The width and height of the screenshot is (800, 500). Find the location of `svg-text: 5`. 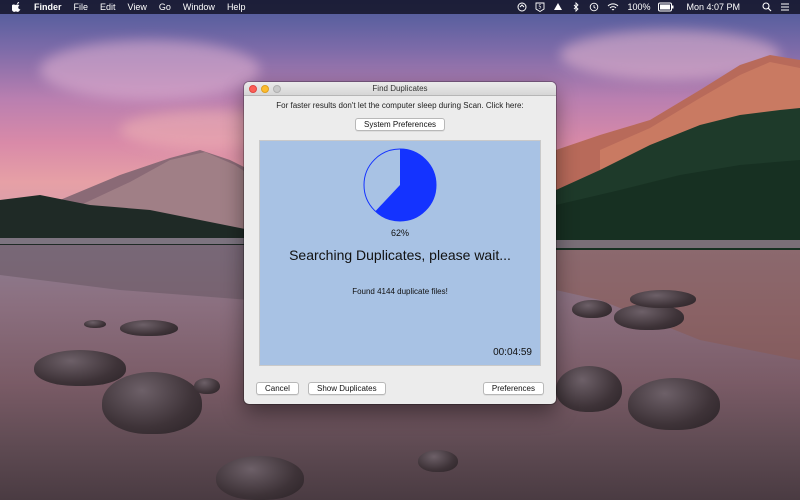

svg-text: 5 is located at coordinates (540, 8).